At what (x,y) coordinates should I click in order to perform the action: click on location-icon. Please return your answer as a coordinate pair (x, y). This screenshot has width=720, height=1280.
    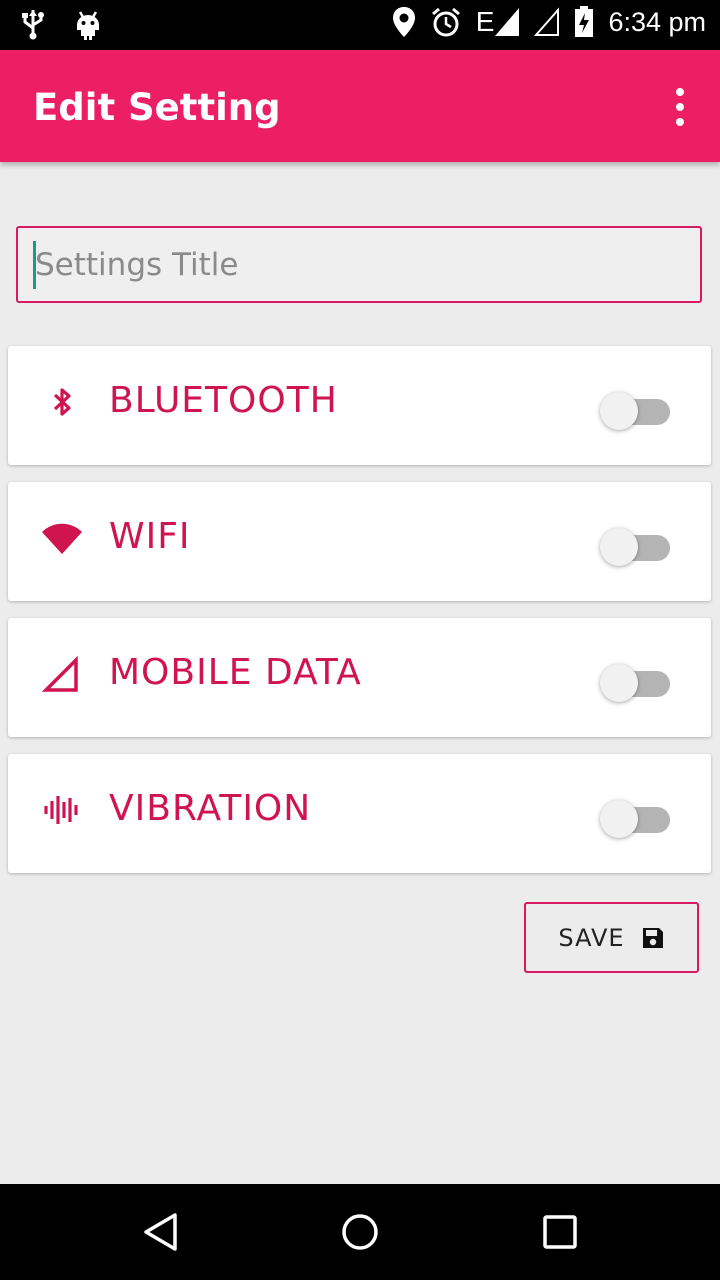
    Looking at the image, I should click on (403, 22).